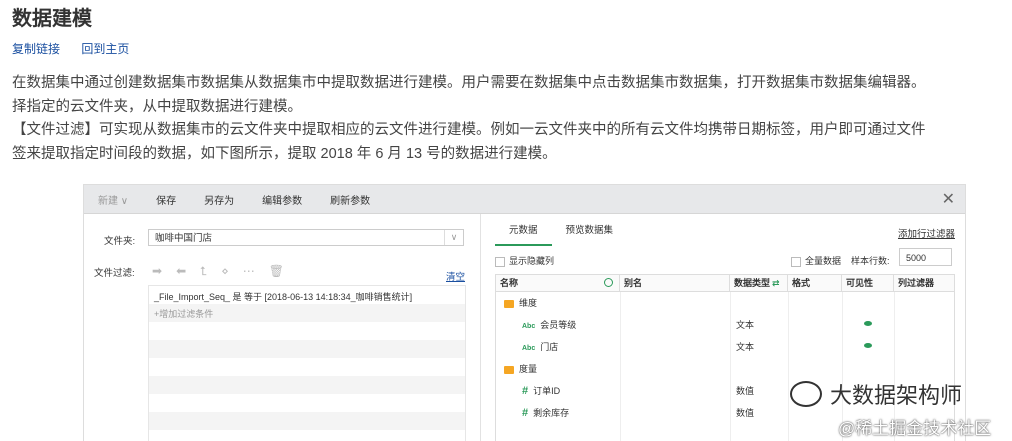 The width and height of the screenshot is (1012, 441). Describe the element at coordinates (675, 283) in the screenshot. I see `column-header: 别名` at that location.